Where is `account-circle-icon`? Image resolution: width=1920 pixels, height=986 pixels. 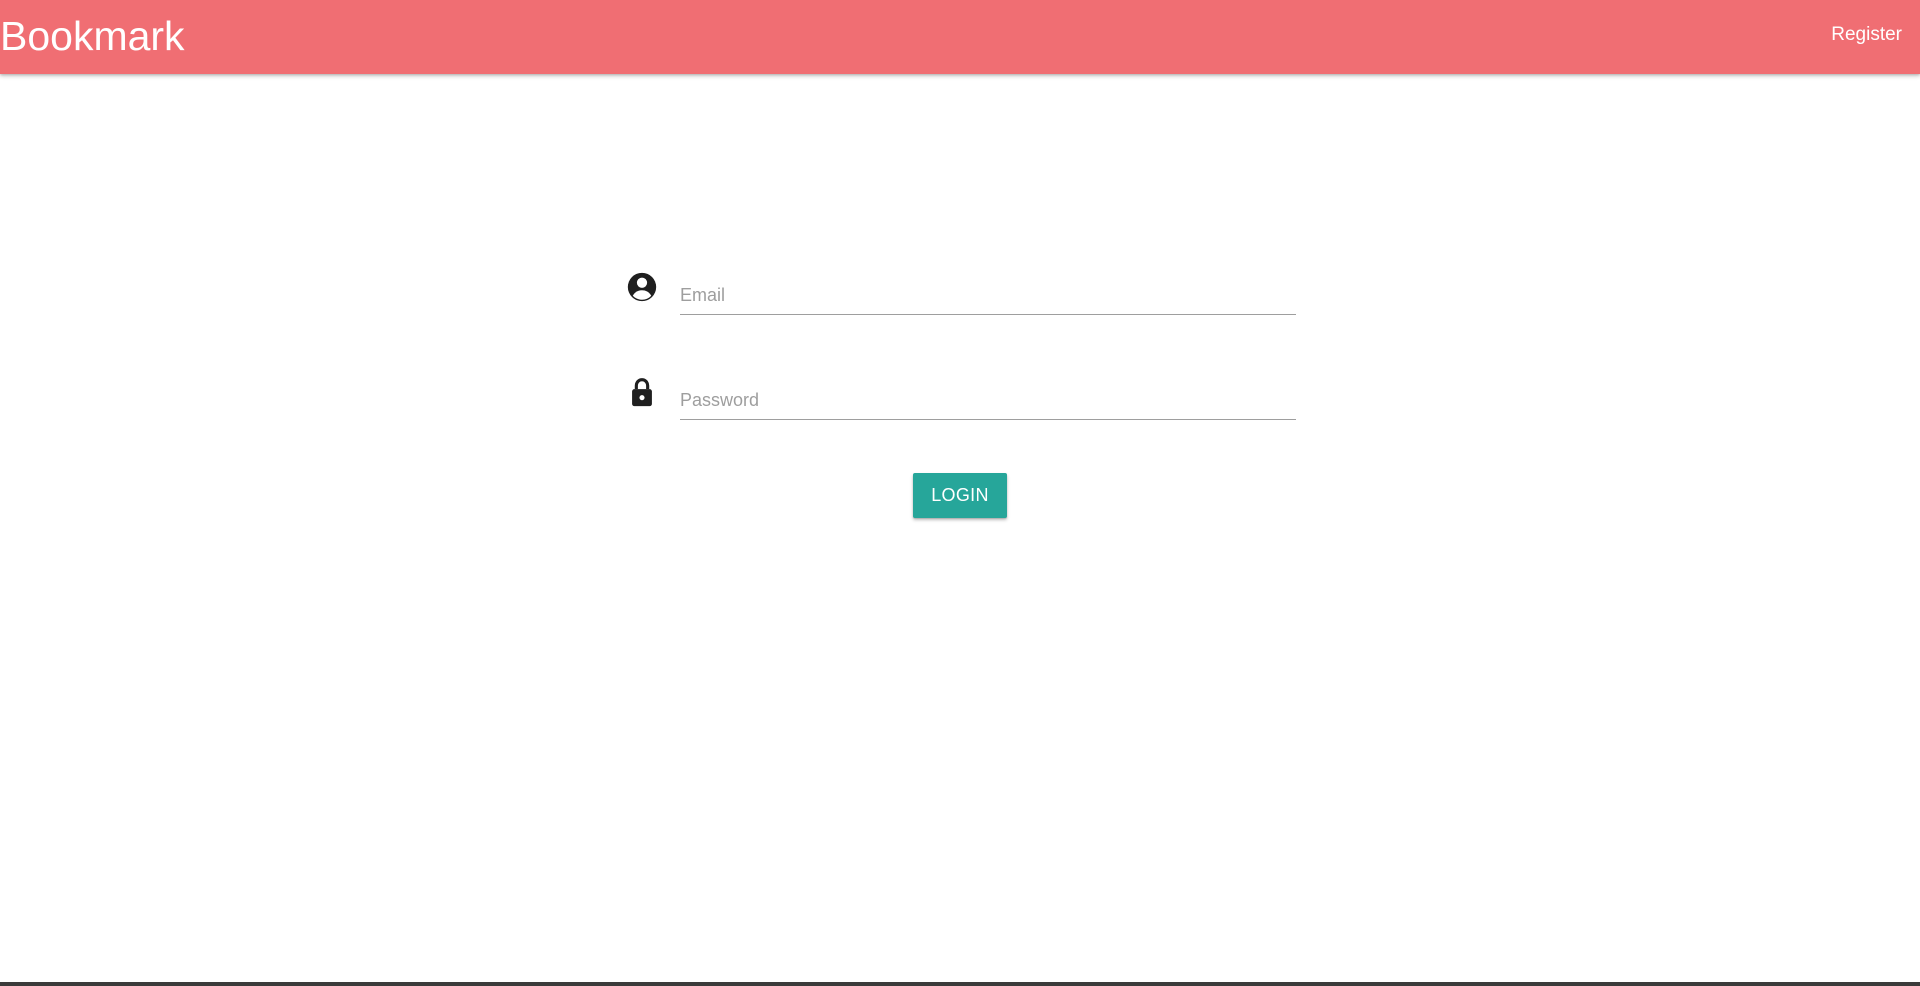 account-circle-icon is located at coordinates (642, 287).